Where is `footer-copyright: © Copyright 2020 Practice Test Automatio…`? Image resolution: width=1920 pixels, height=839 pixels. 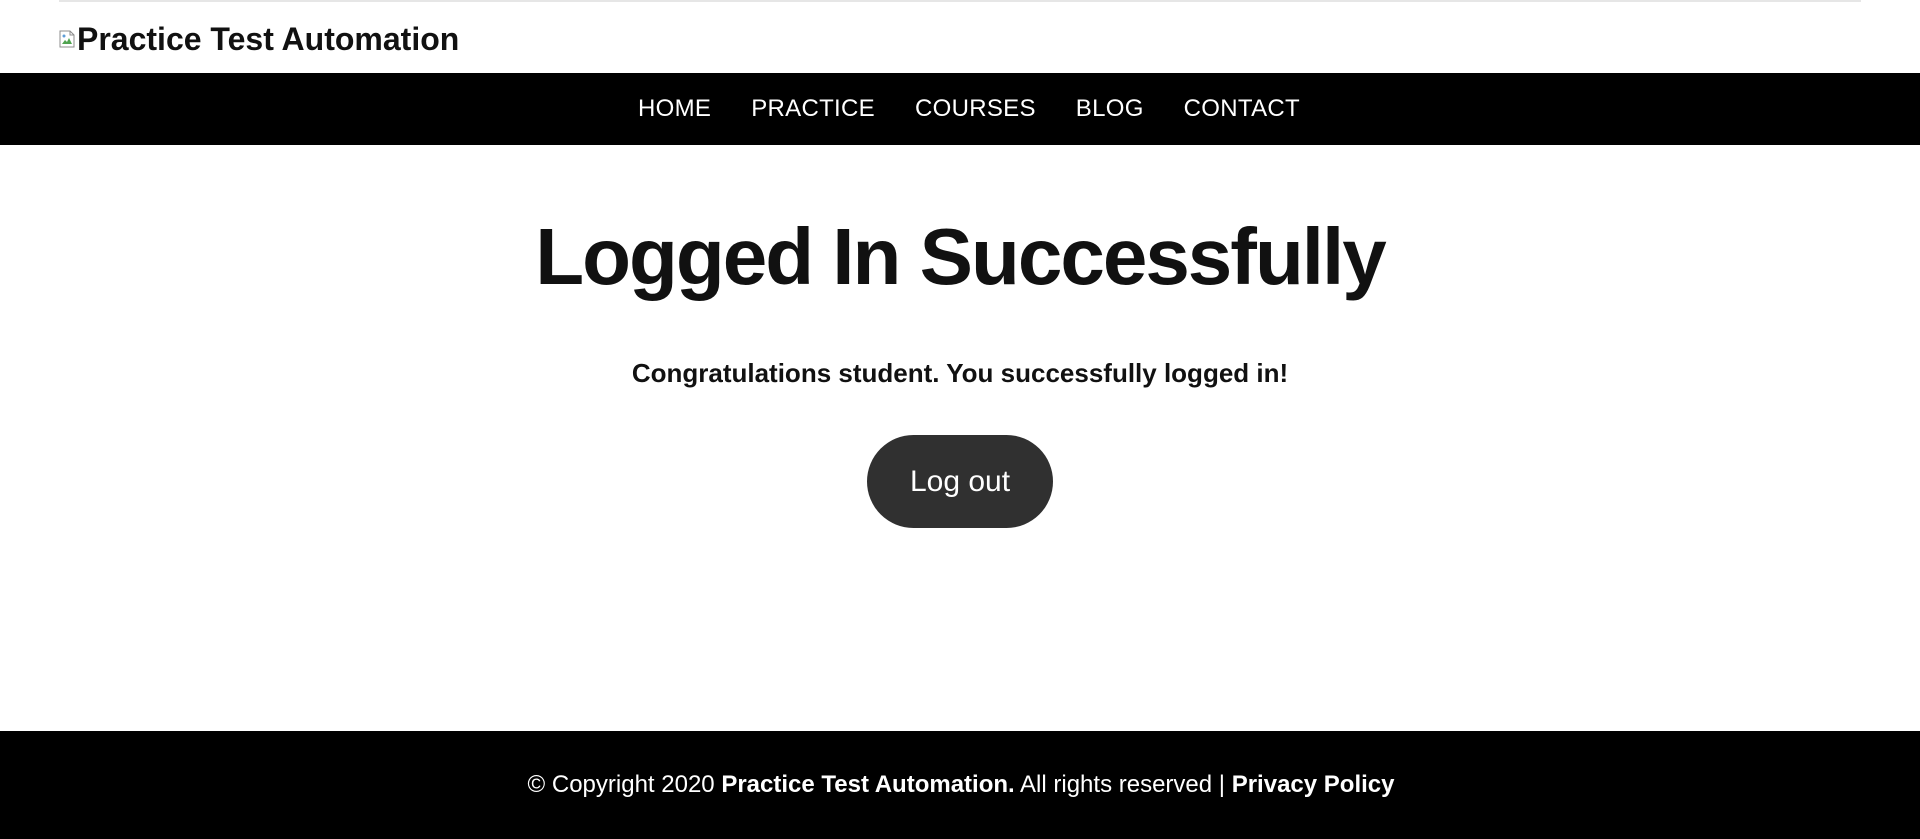
footer-copyright: © Copyright 2020 Practice Test Automatio… is located at coordinates (961, 785).